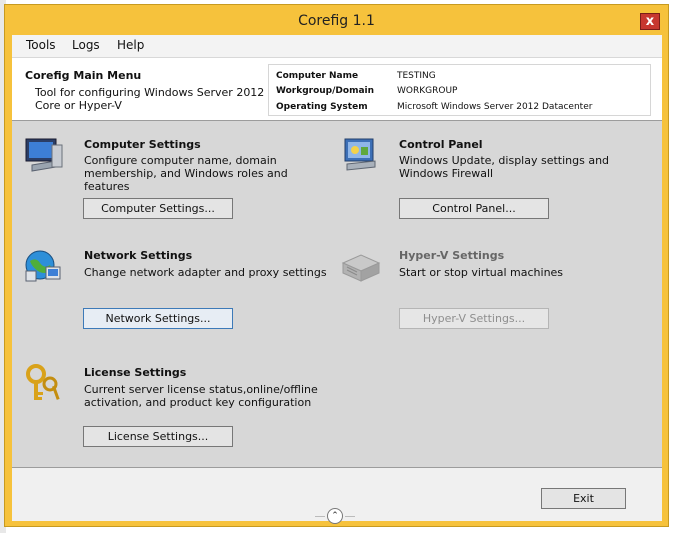  Describe the element at coordinates (83, 75) in the screenshot. I see `header-title: Corefig Main Menu` at that location.